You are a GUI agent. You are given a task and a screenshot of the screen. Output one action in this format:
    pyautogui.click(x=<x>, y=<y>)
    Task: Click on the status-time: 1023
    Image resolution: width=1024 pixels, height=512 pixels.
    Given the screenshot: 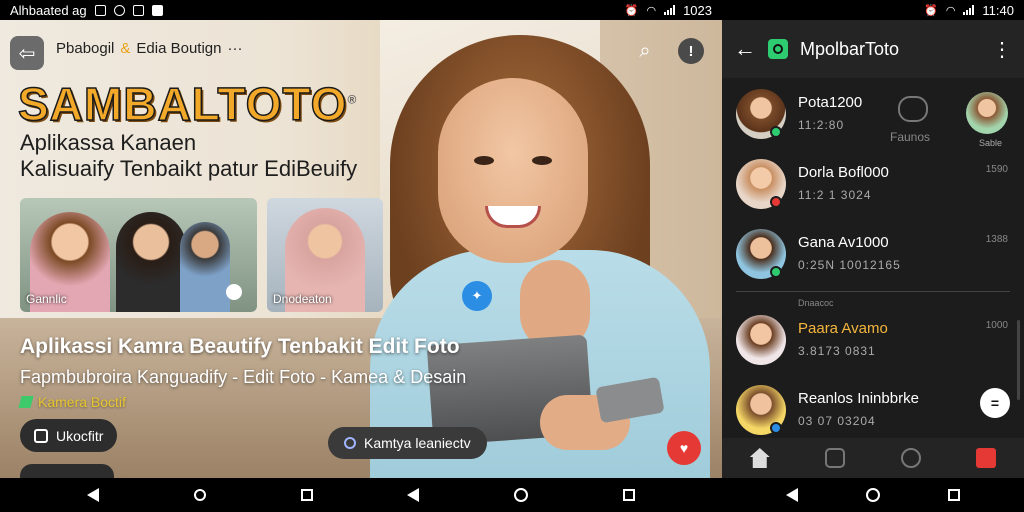 What is the action you would take?
    pyautogui.click(x=697, y=10)
    